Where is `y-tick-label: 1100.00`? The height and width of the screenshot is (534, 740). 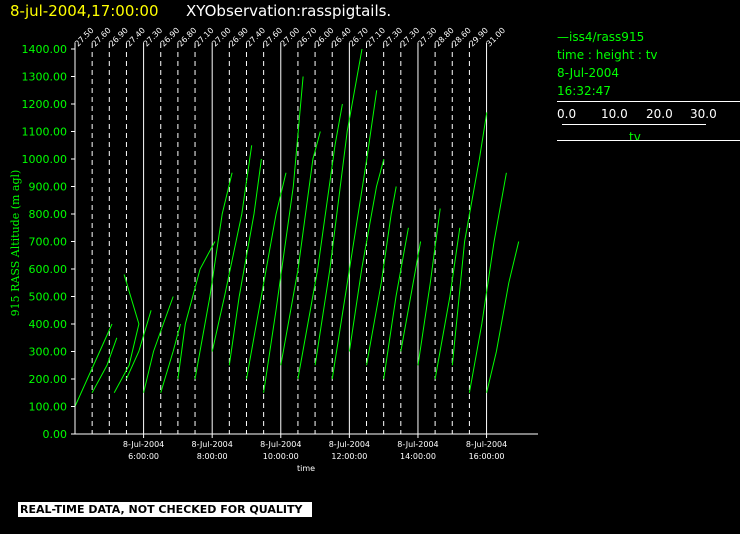
y-tick-label: 1100.00 is located at coordinates (45, 132).